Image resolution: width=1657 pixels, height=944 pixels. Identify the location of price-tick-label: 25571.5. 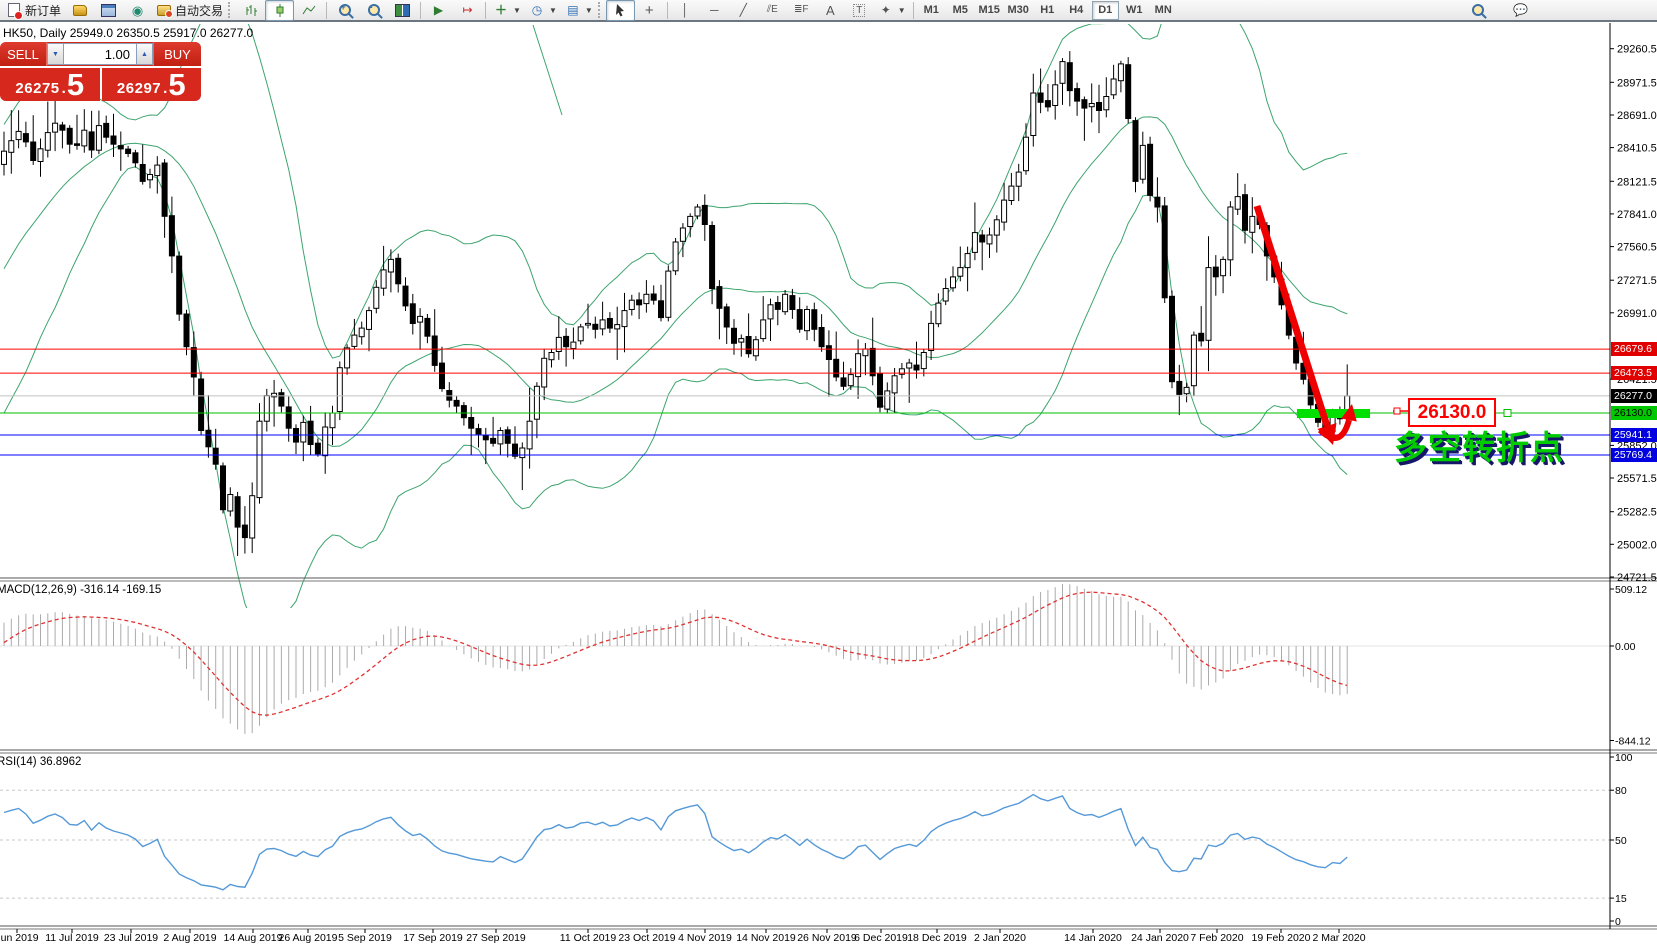
(1637, 479).